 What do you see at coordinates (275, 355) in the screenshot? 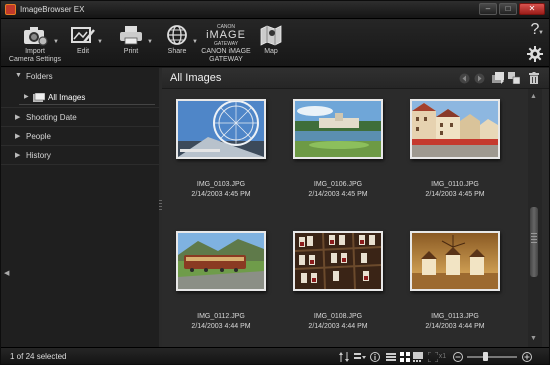
I see `status-bar: 1 of 24 selected x1` at bounding box center [275, 355].